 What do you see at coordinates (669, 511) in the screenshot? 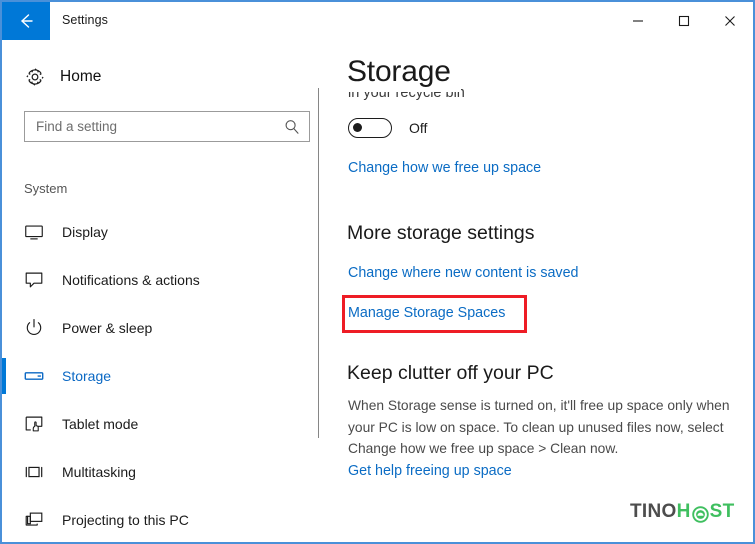
I see `watermark-tino-o: O` at bounding box center [669, 511].